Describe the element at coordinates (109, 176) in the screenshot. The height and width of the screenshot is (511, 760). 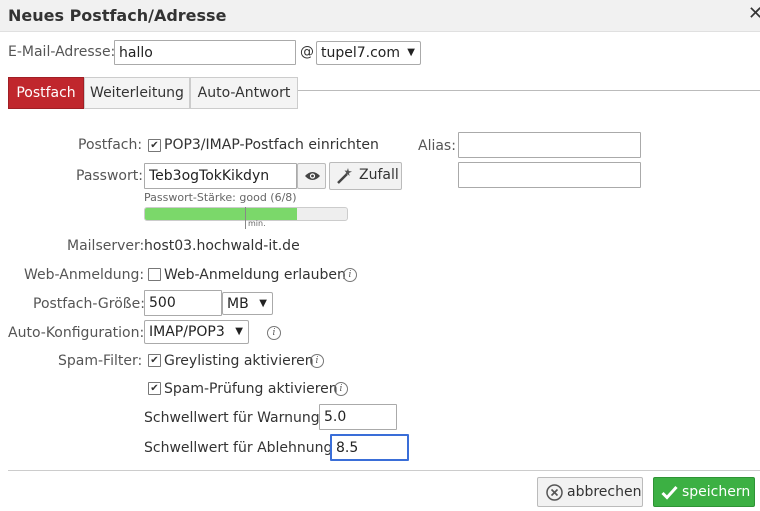
I see `password-label: Passwort:` at that location.